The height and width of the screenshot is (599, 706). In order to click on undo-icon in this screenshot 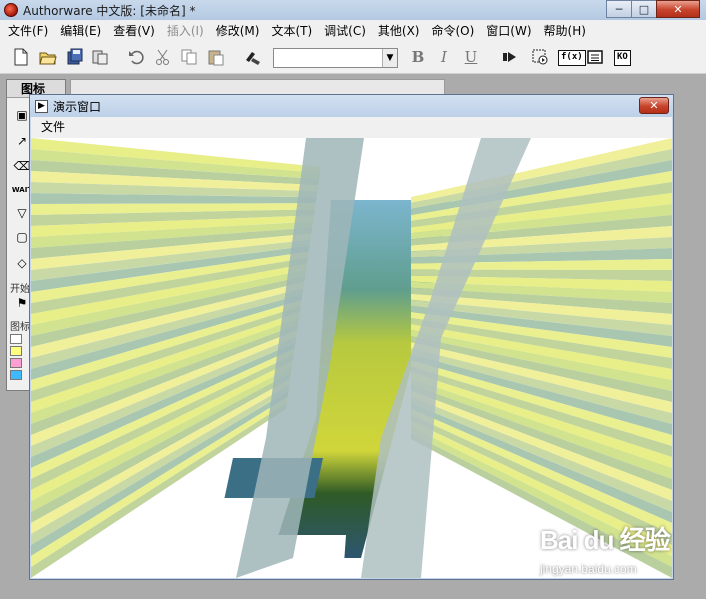, I will do `click(136, 57)`.